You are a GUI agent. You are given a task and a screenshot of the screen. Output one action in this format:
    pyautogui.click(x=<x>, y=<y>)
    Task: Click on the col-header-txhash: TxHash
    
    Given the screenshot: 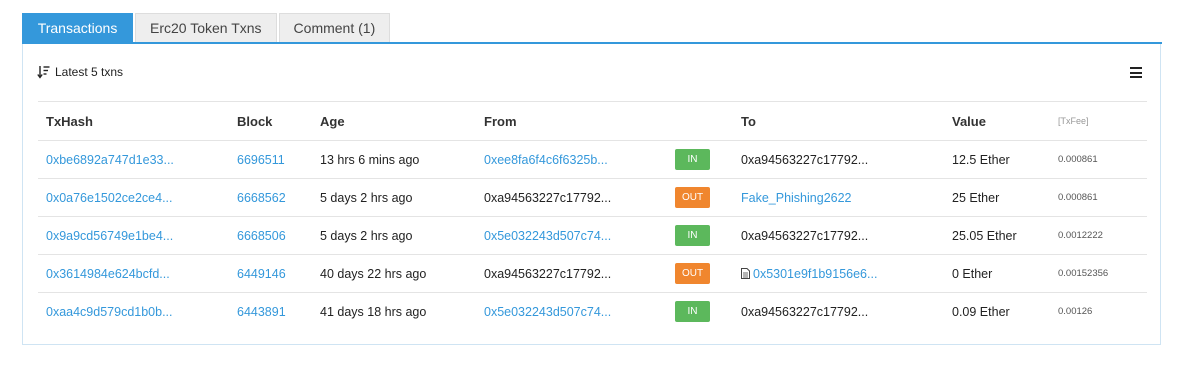 What is the action you would take?
    pyautogui.click(x=133, y=121)
    